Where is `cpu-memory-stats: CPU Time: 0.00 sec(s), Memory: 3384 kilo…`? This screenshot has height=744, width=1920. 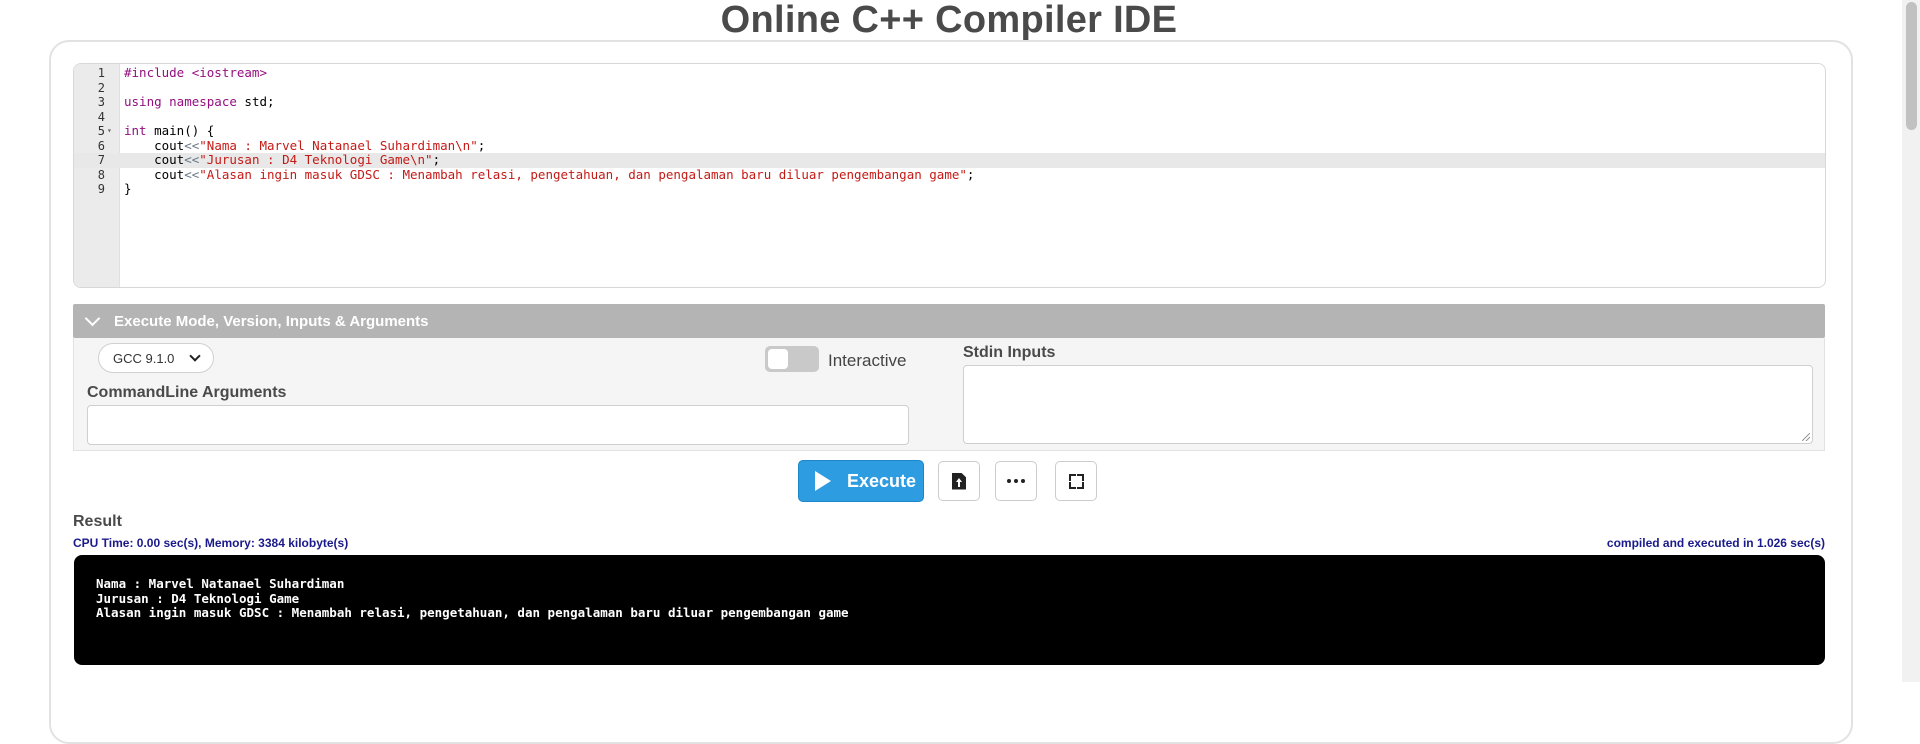 cpu-memory-stats: CPU Time: 0.00 sec(s), Memory: 3384 kilo… is located at coordinates (211, 543).